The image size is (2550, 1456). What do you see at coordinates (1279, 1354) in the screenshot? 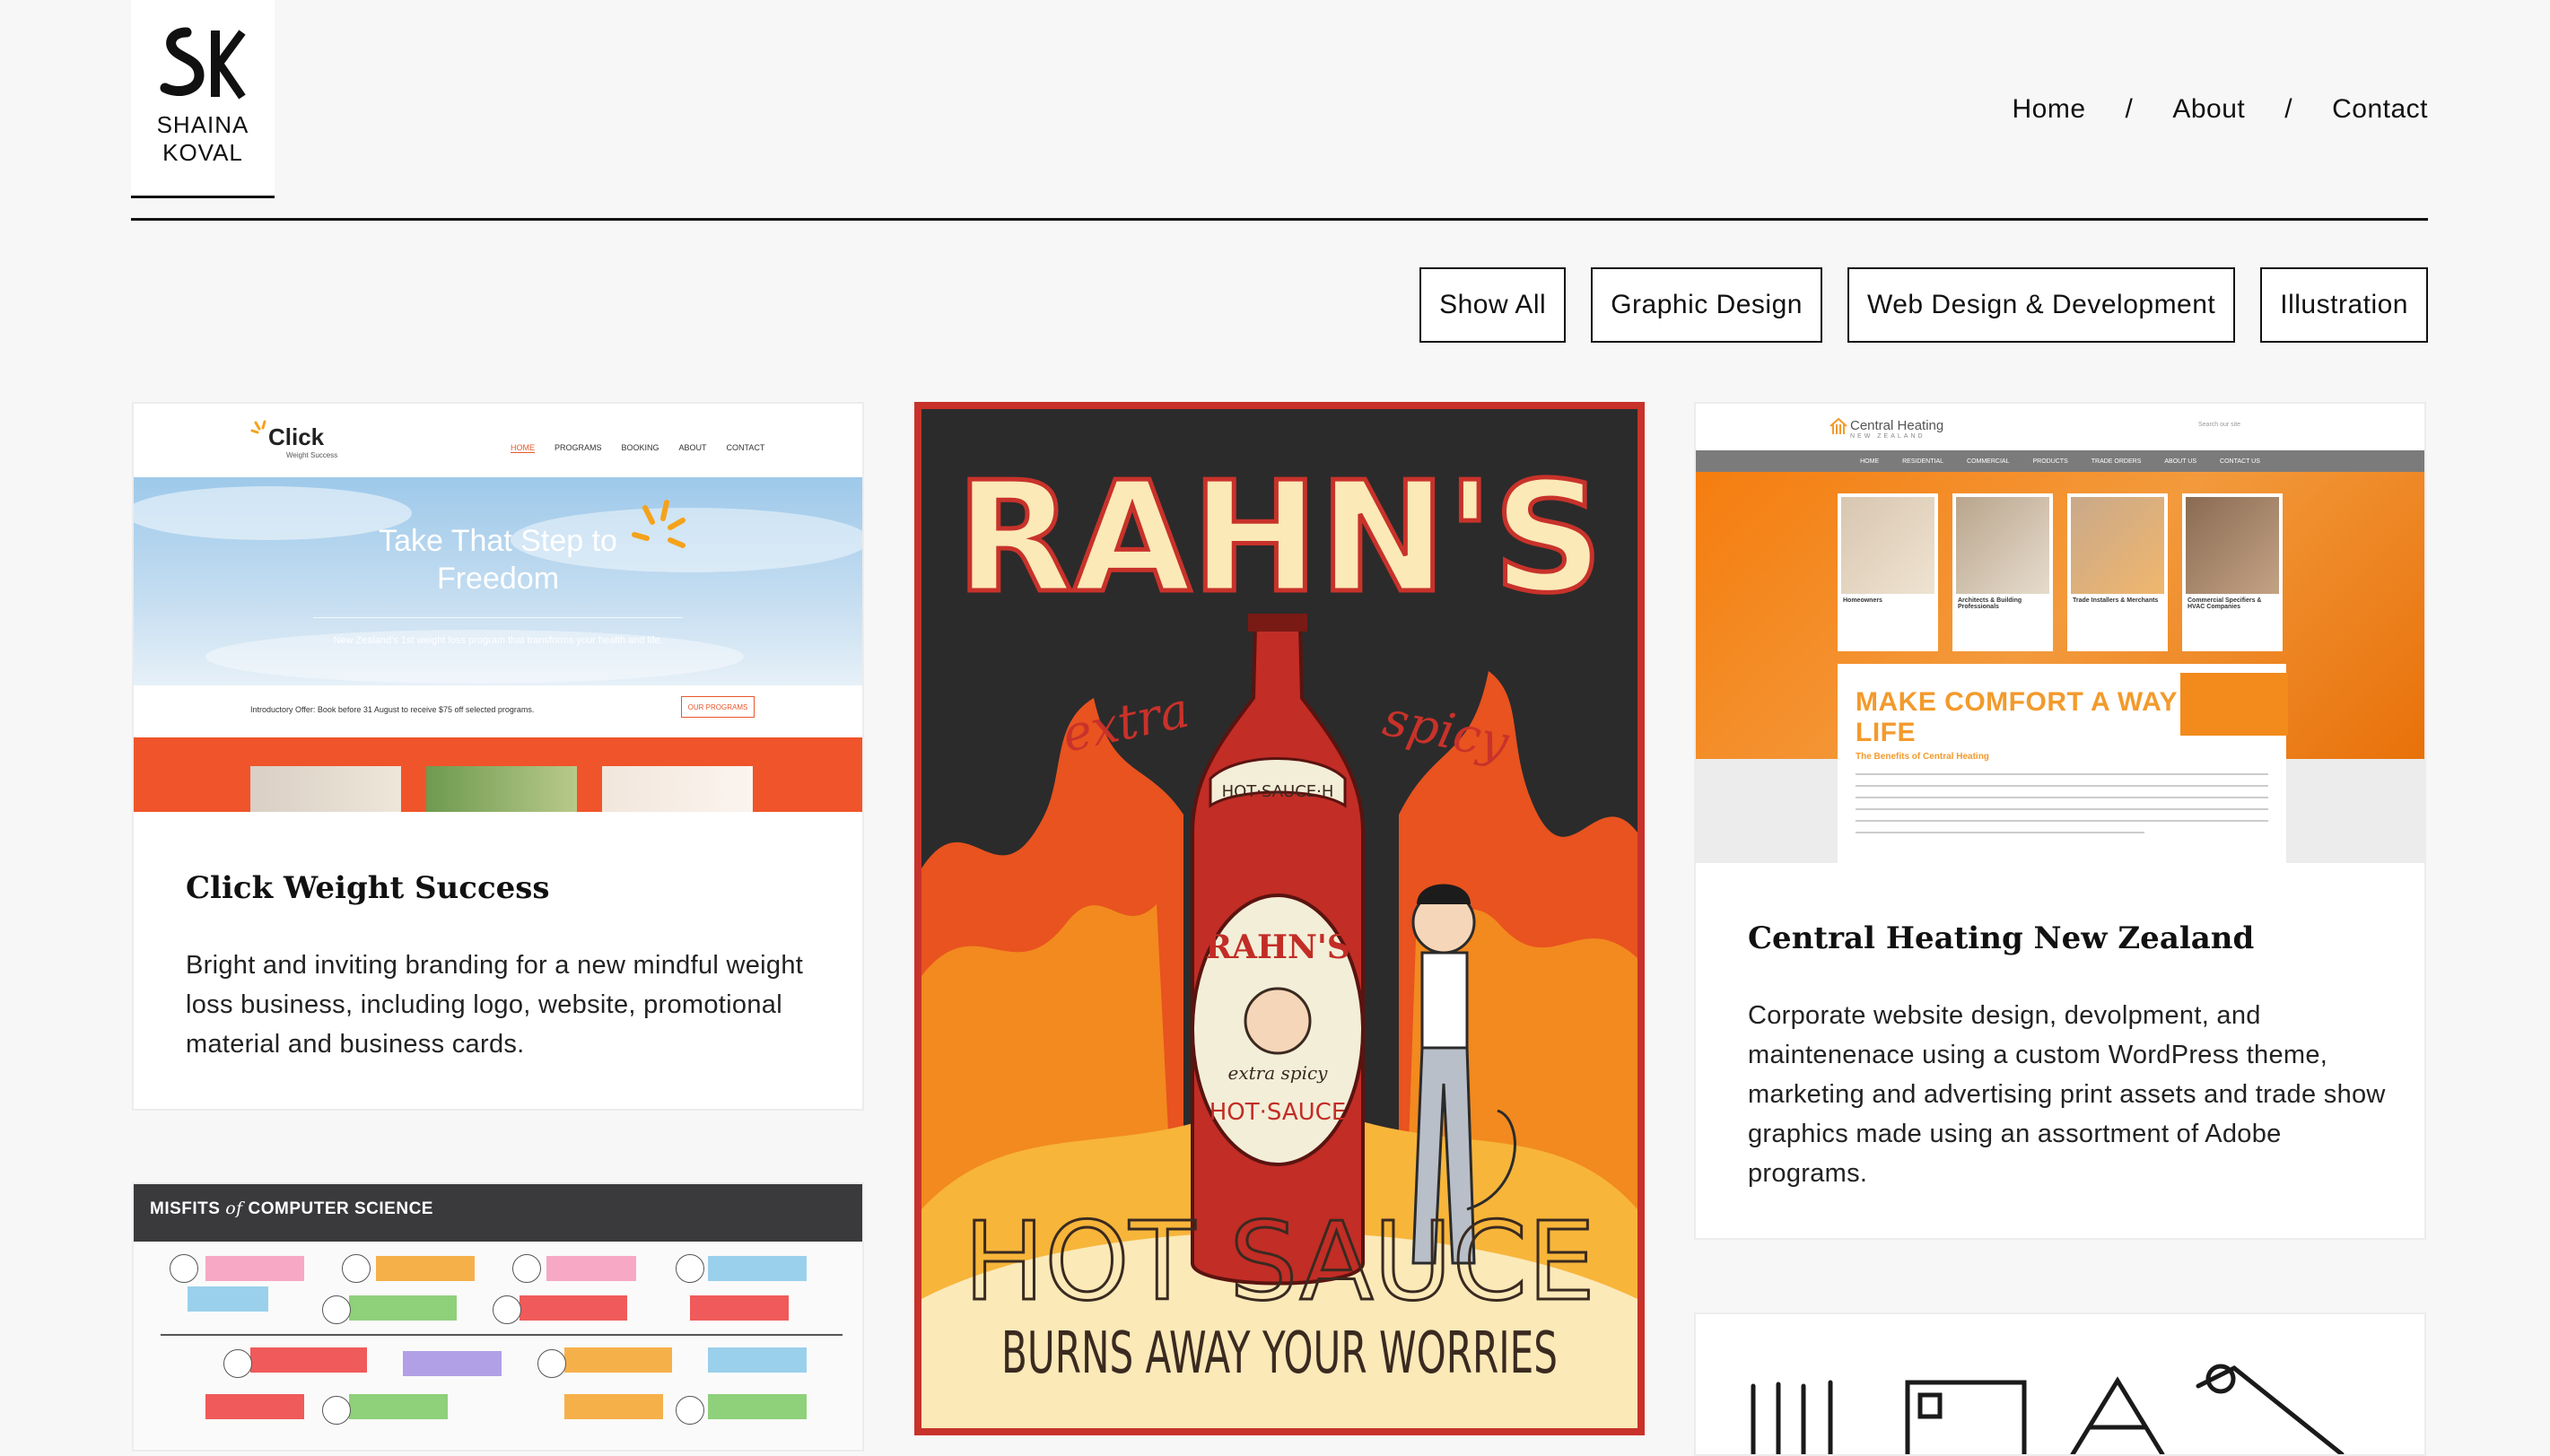
I see `poster-slogan: BURNS AWAY YOUR WORRIES` at bounding box center [1279, 1354].